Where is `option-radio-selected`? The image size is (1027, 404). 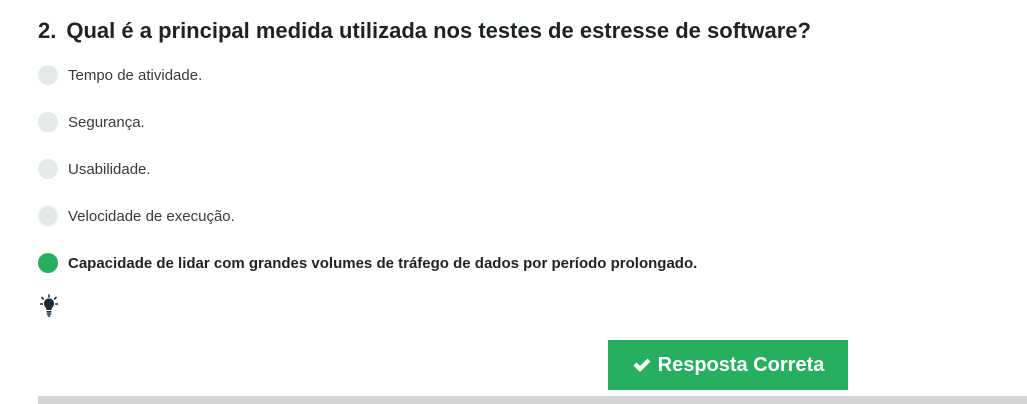
option-radio-selected is located at coordinates (48, 263).